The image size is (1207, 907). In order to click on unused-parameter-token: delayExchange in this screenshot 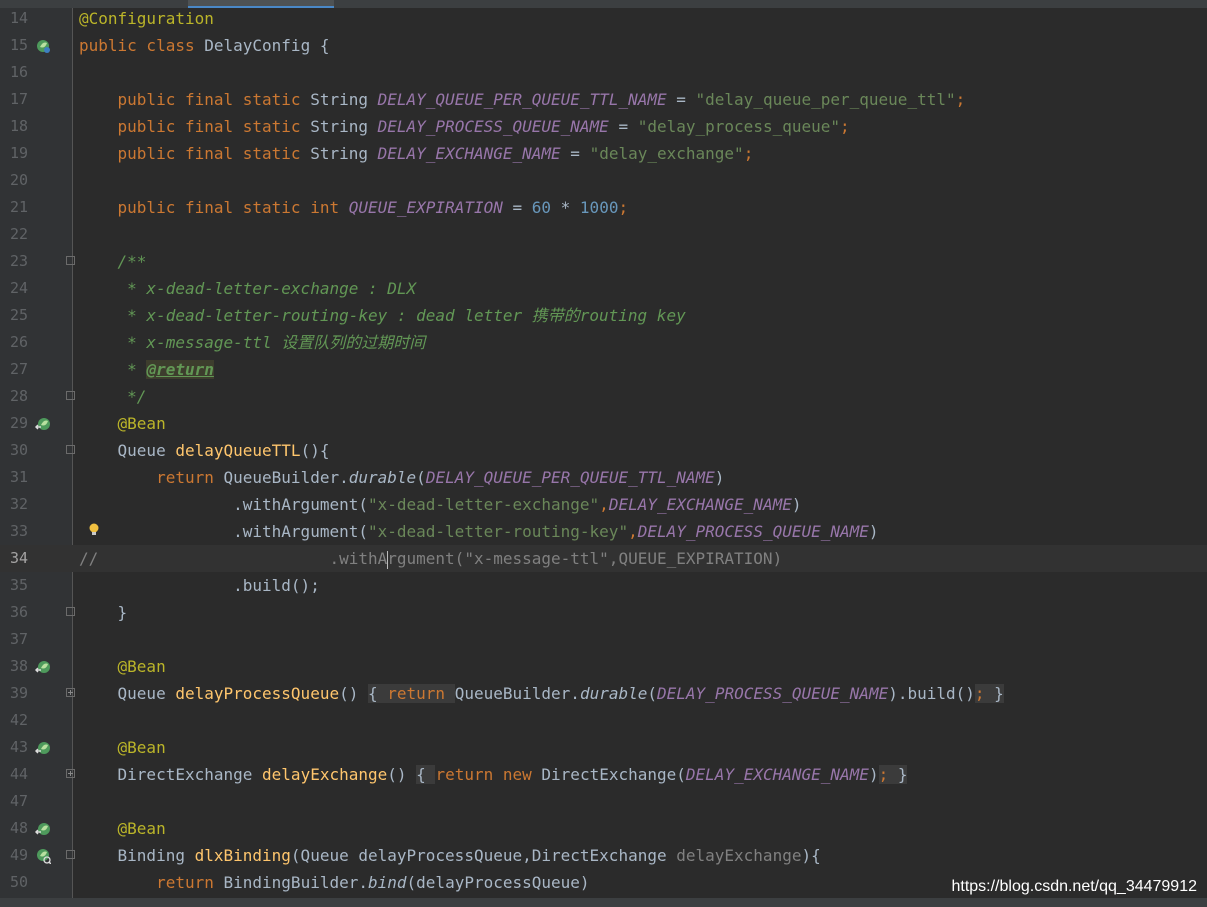, I will do `click(739, 855)`.